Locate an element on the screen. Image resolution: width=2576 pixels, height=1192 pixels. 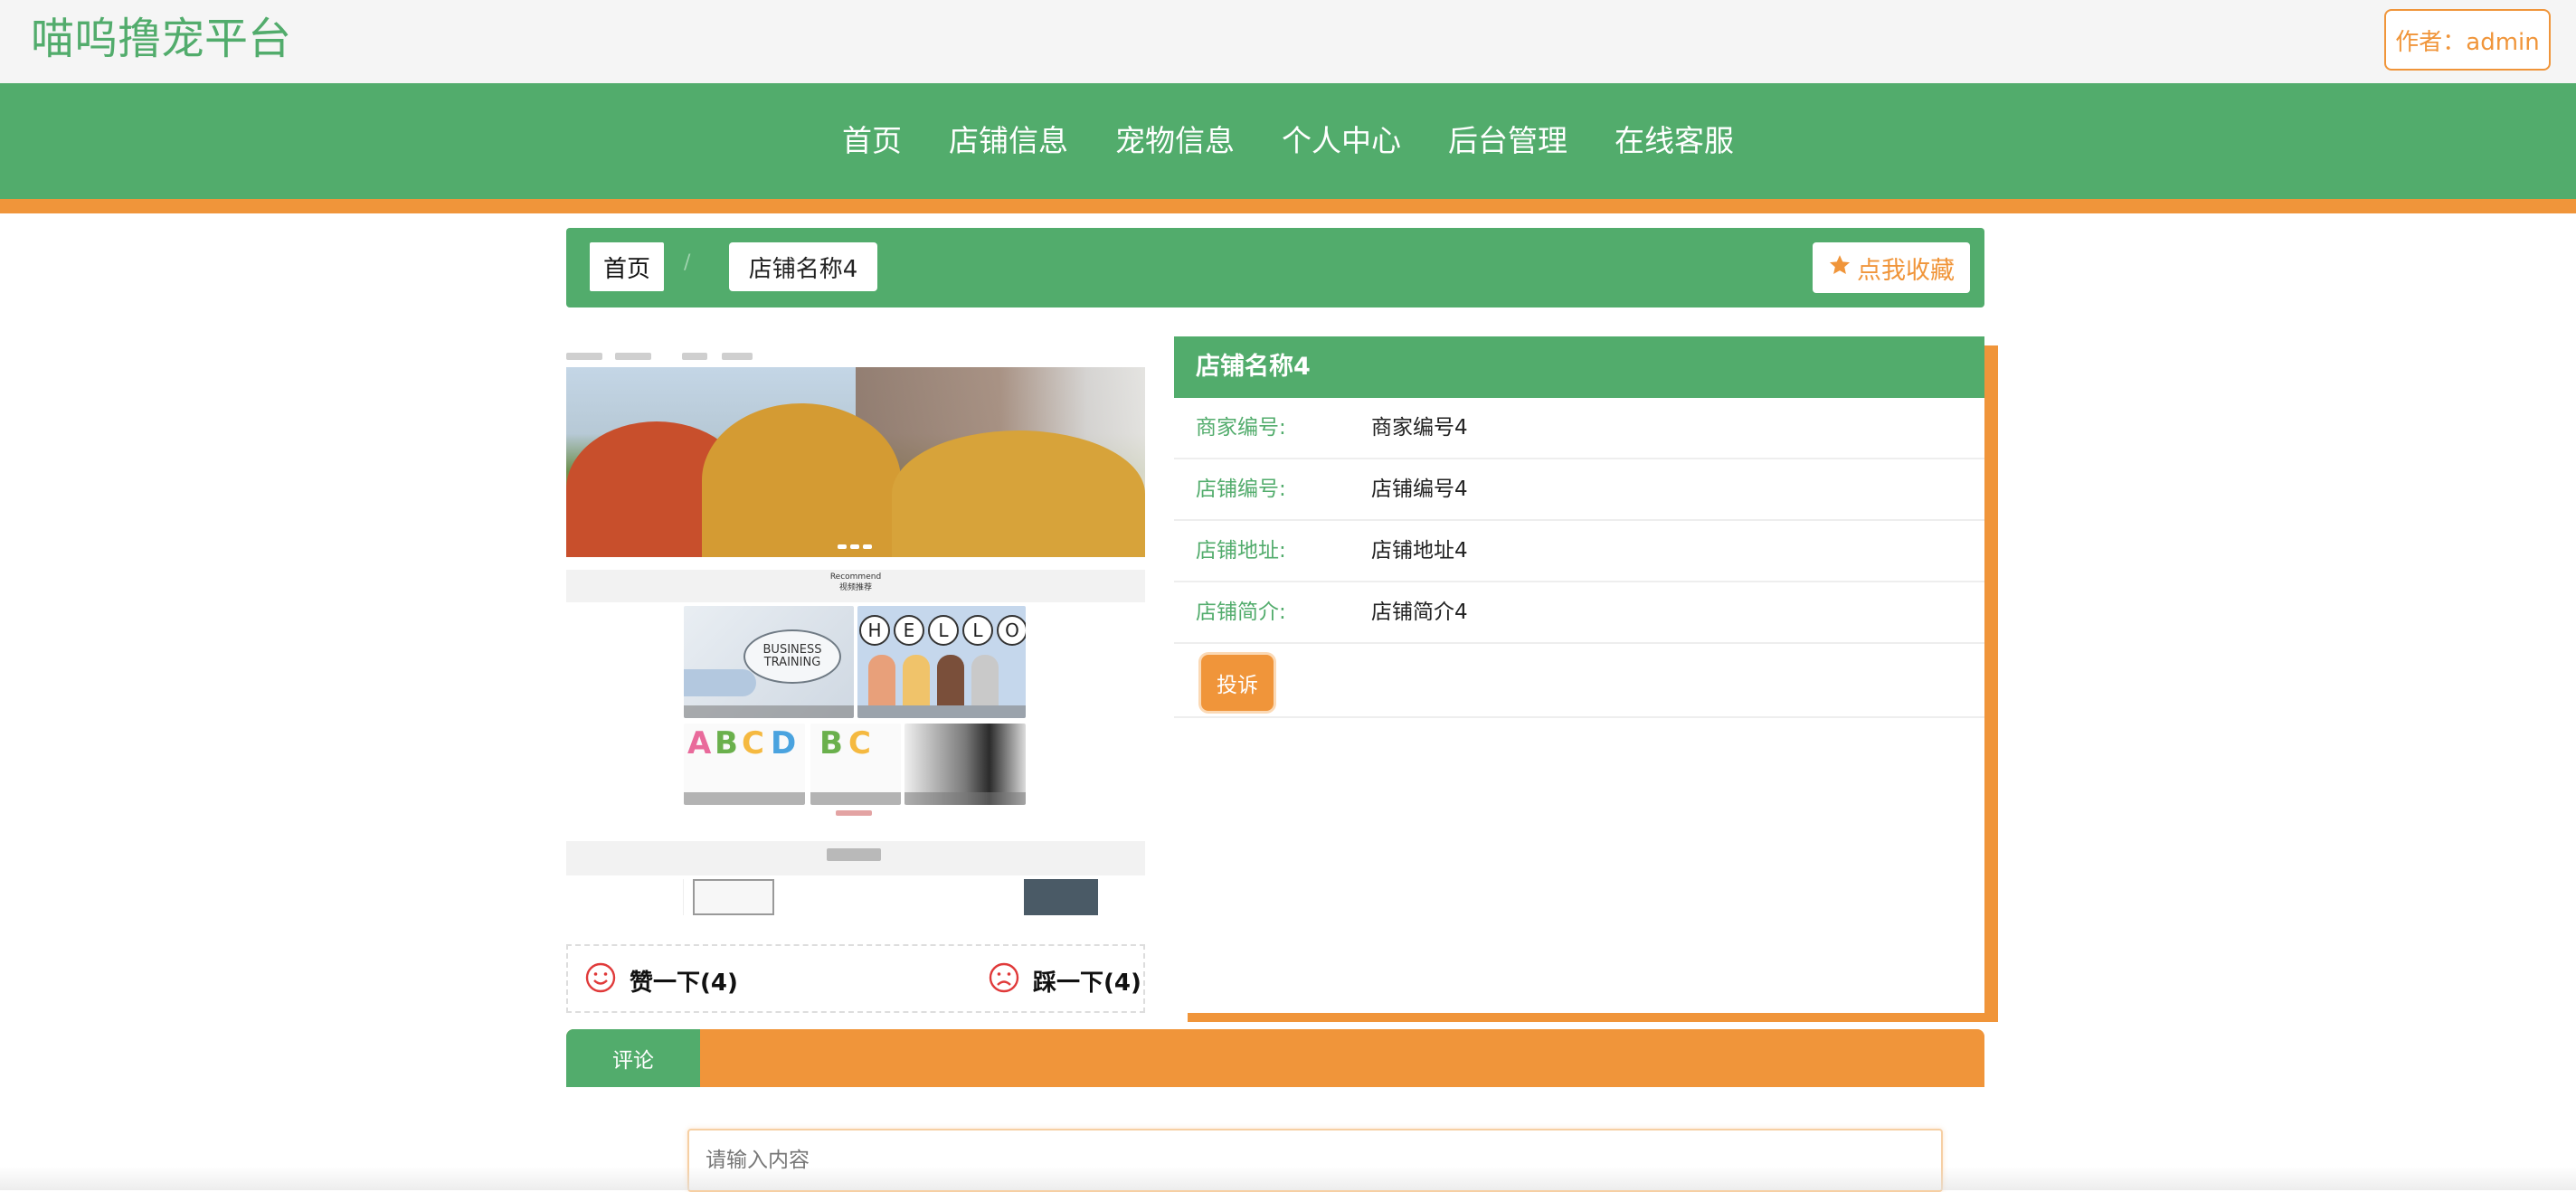
favorite-button: 点我收藏 is located at coordinates (1892, 267).